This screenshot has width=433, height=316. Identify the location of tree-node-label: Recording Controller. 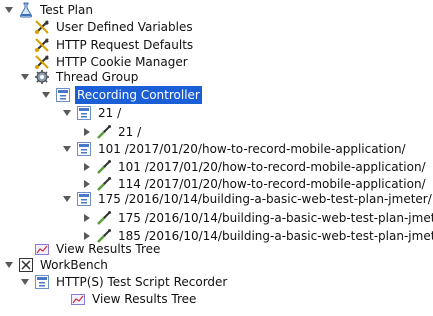
(138, 95).